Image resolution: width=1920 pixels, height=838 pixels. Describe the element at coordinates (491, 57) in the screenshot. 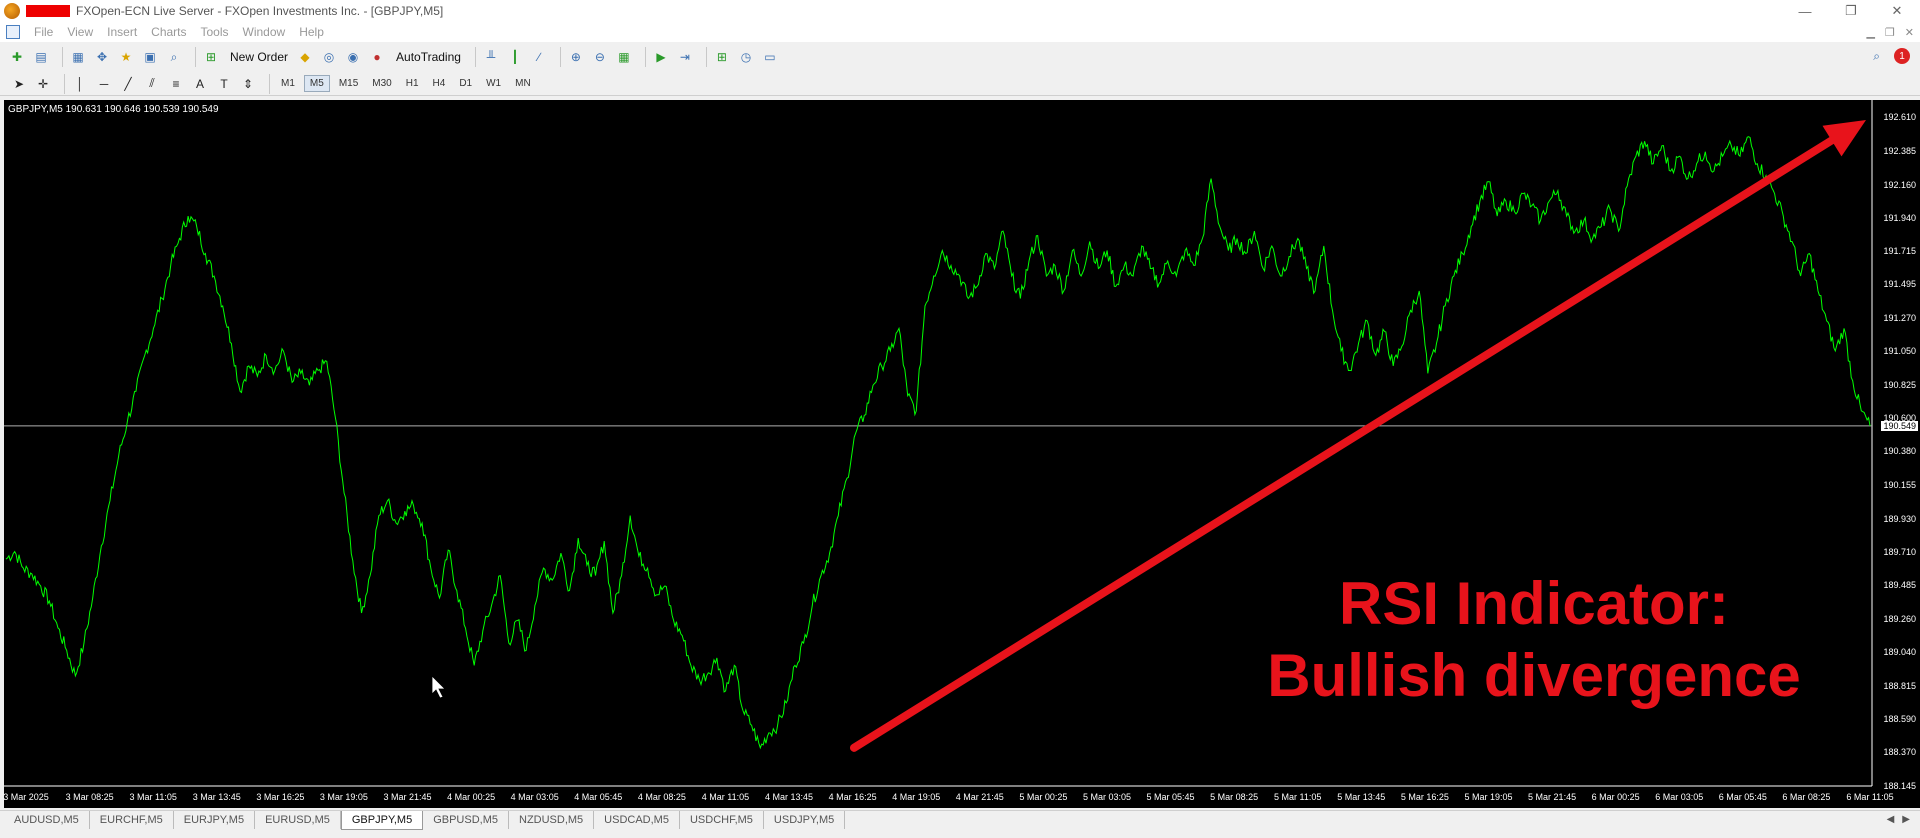

I see `bar-chart-icon: ╨` at that location.